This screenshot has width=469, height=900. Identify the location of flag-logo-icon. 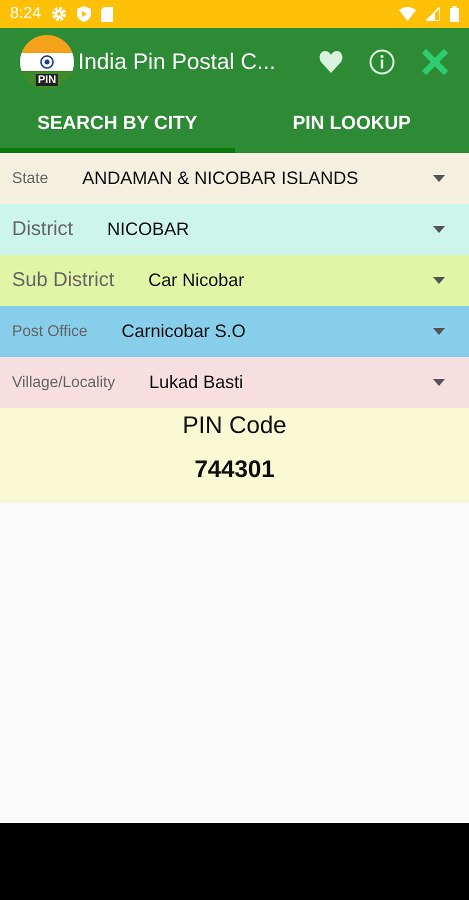
(47, 62).